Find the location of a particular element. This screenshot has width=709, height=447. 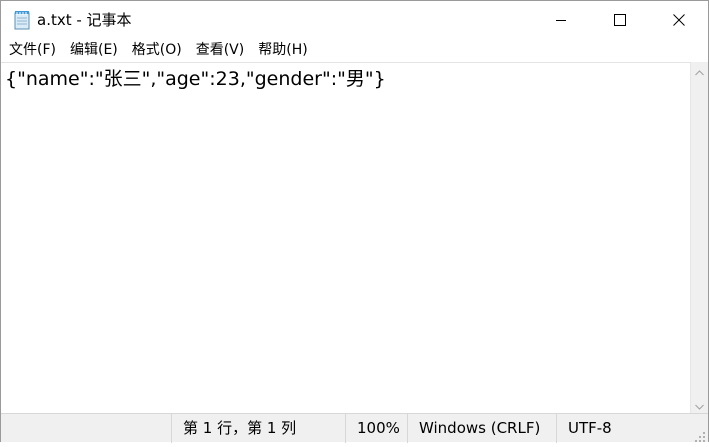

scroll-down-button is located at coordinates (699, 404).